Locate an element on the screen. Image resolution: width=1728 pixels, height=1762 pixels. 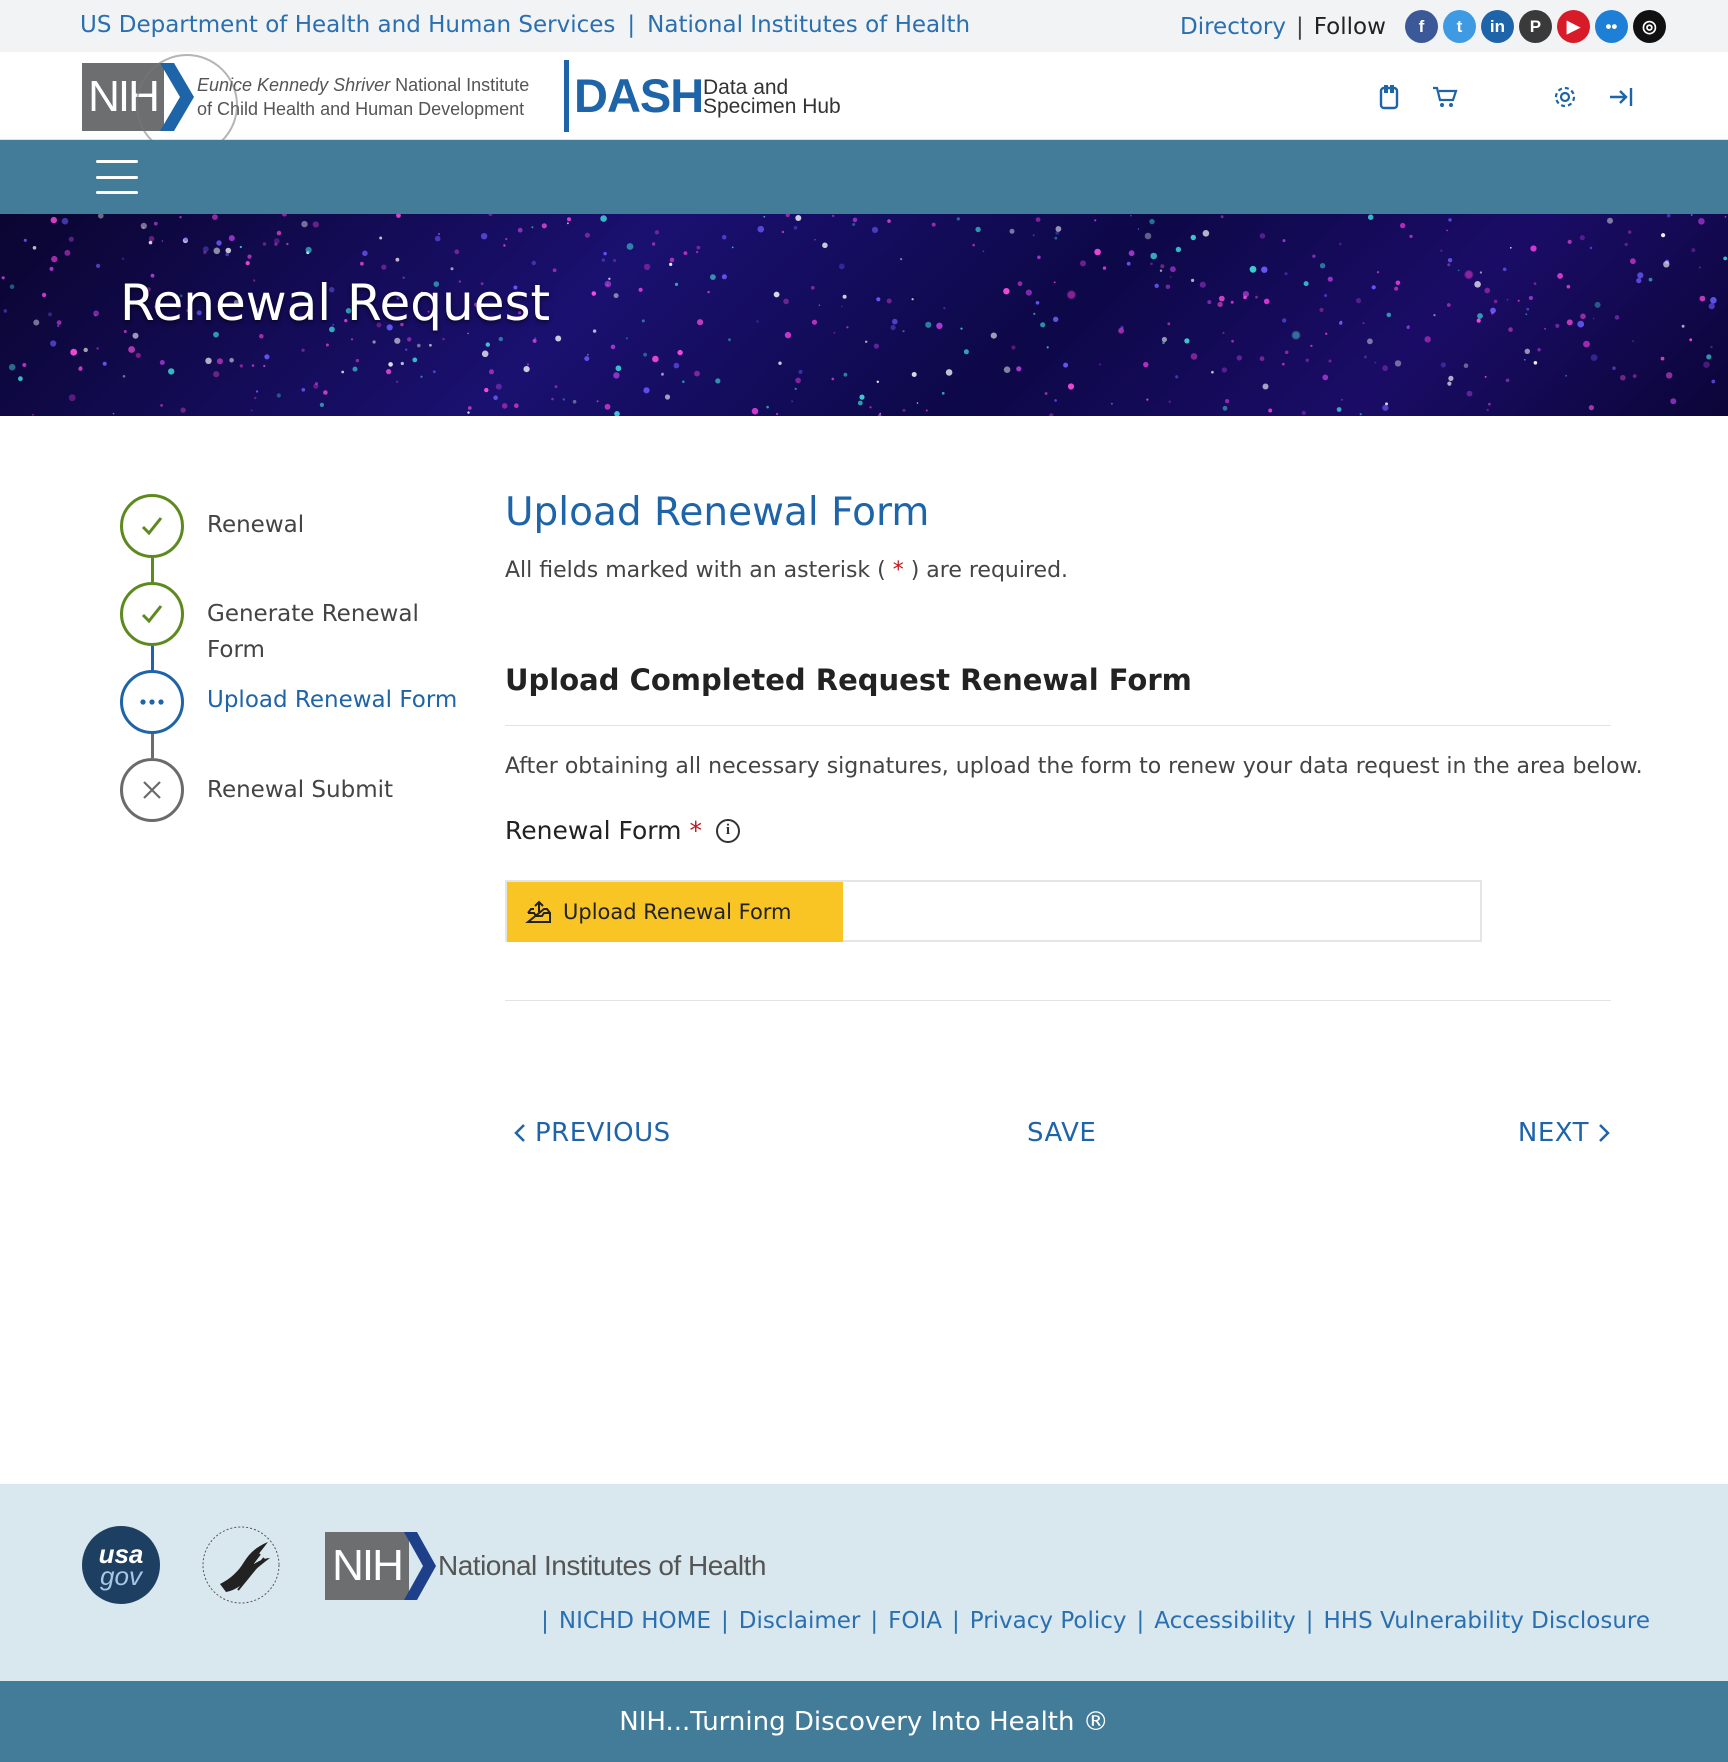
upload-renewal-form-button: Upload Renewal Form is located at coordinates (675, 912).